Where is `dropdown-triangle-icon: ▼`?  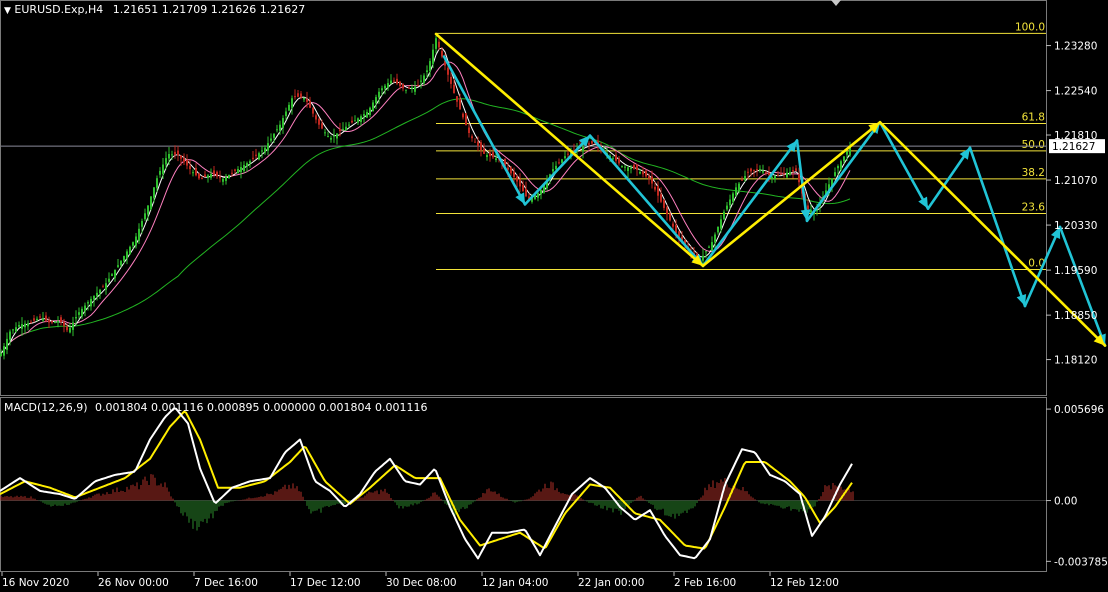 dropdown-triangle-icon: ▼ is located at coordinates (7, 11).